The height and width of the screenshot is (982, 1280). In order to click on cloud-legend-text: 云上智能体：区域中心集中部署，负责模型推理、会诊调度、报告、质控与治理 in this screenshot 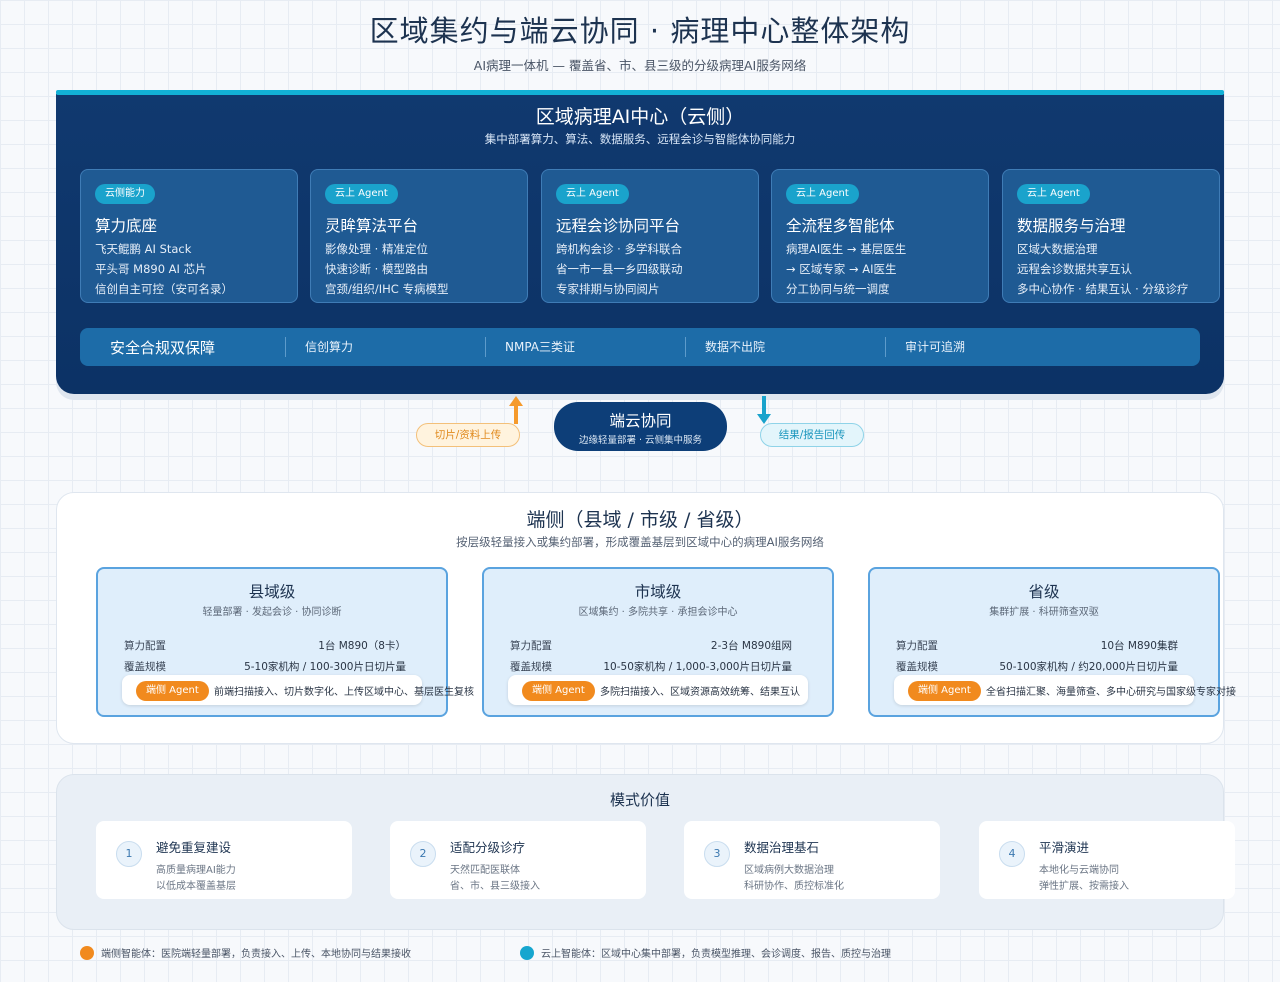, I will do `click(716, 954)`.